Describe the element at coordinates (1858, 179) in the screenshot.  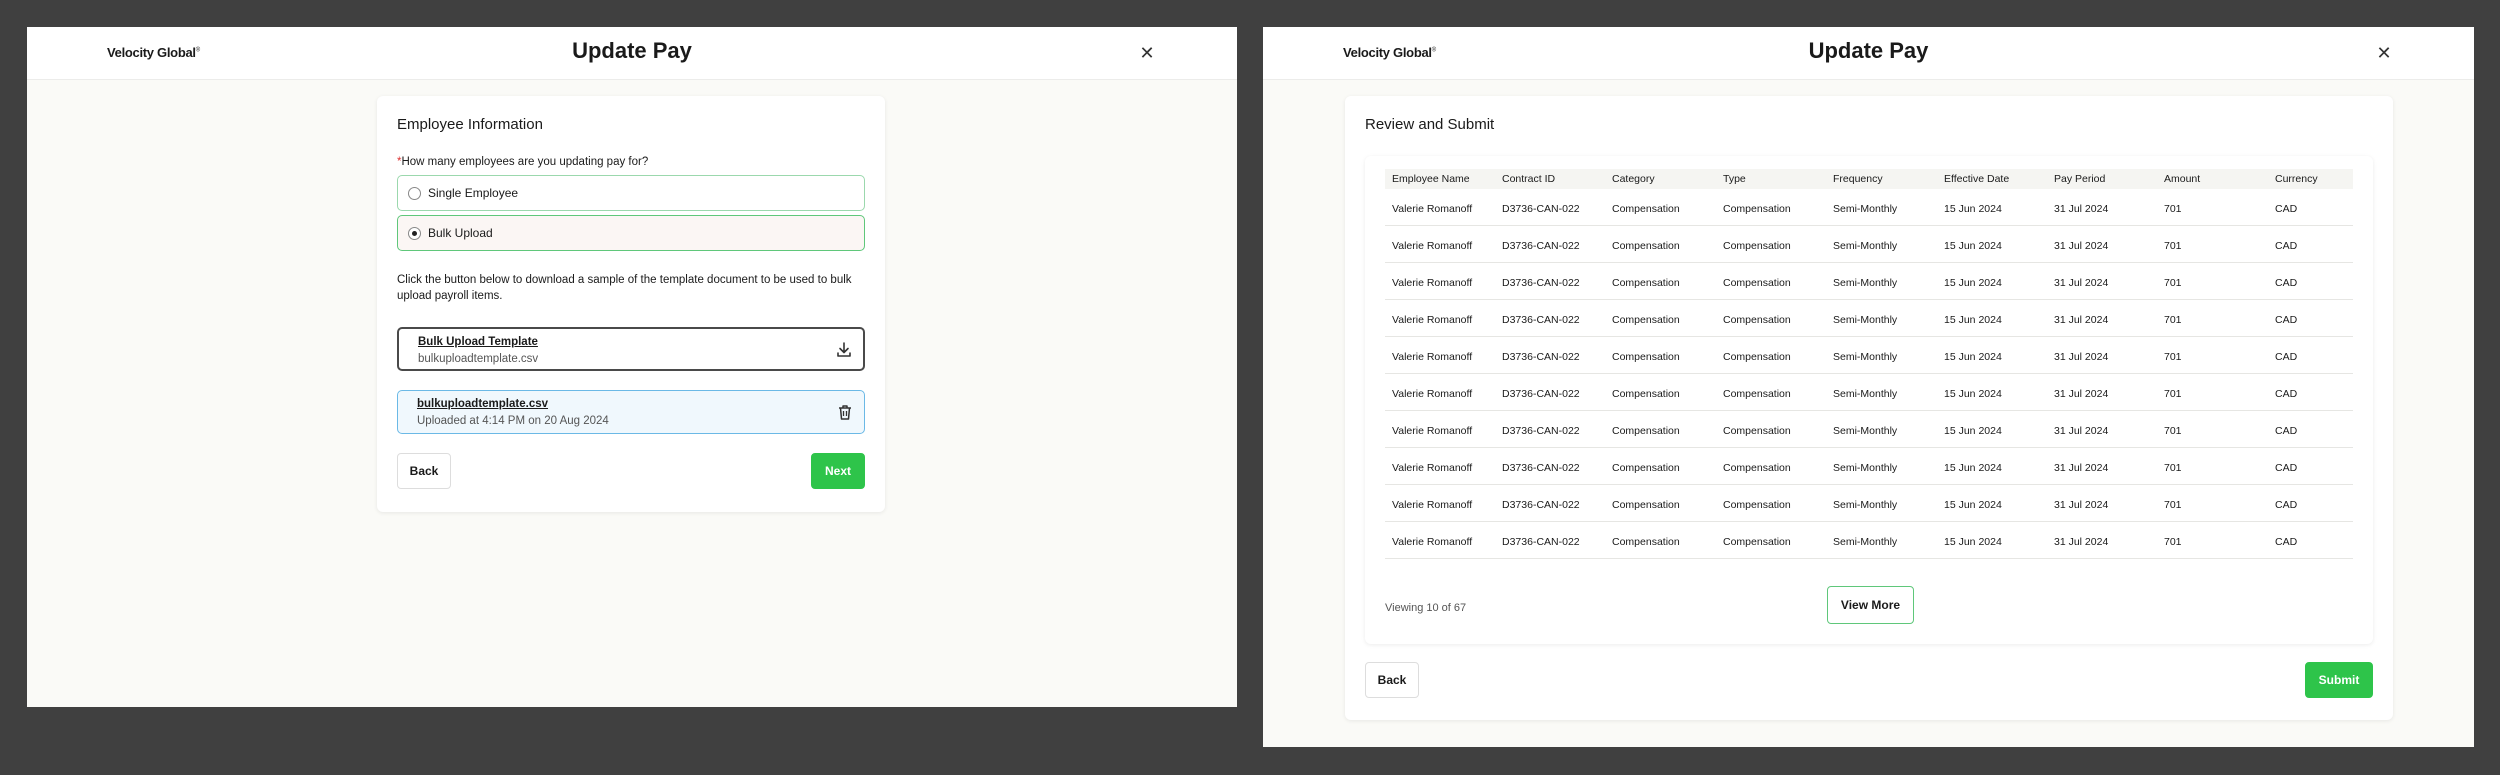
I see `column-header: Frequency` at that location.